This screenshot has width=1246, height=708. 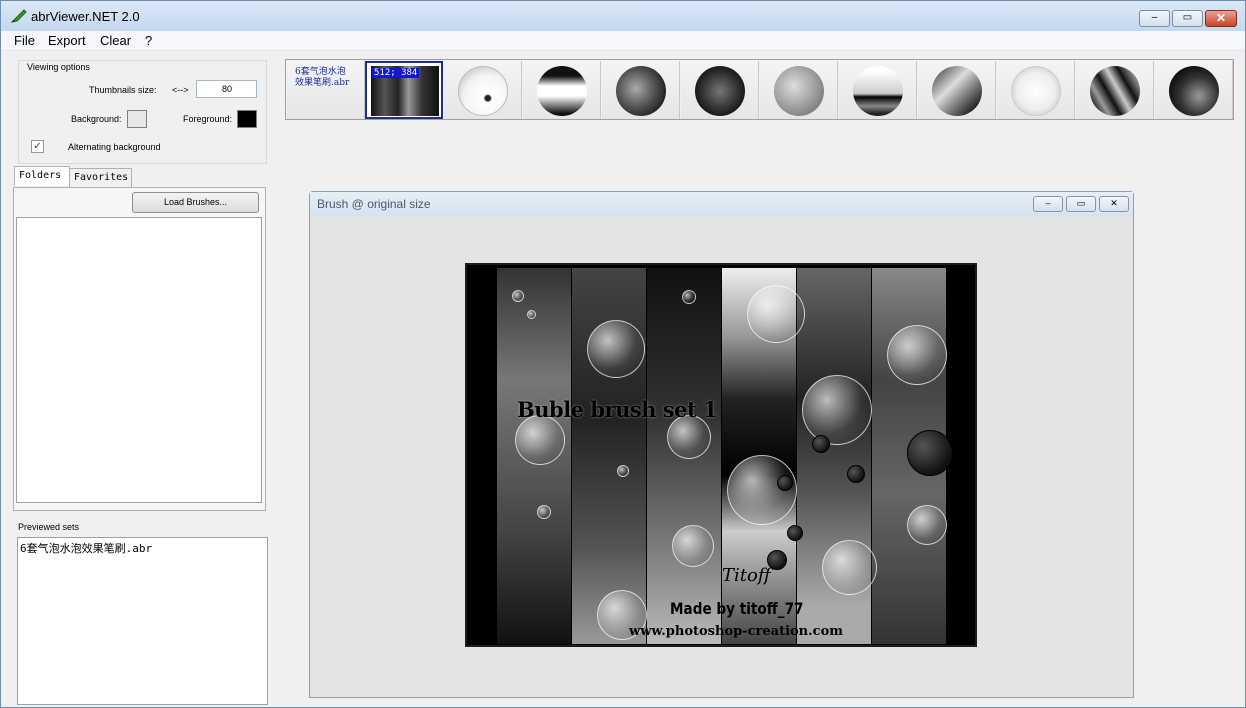 I want to click on brush-set-name-line1: 6套气泡水泡, so click(x=320, y=72).